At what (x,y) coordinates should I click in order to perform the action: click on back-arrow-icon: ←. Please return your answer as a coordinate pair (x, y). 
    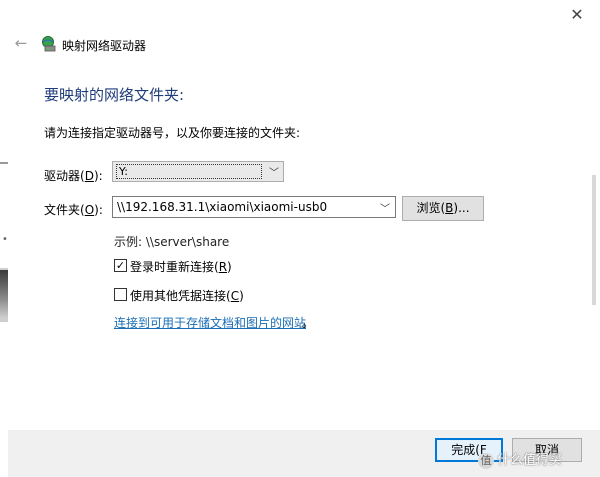
    Looking at the image, I should click on (21, 43).